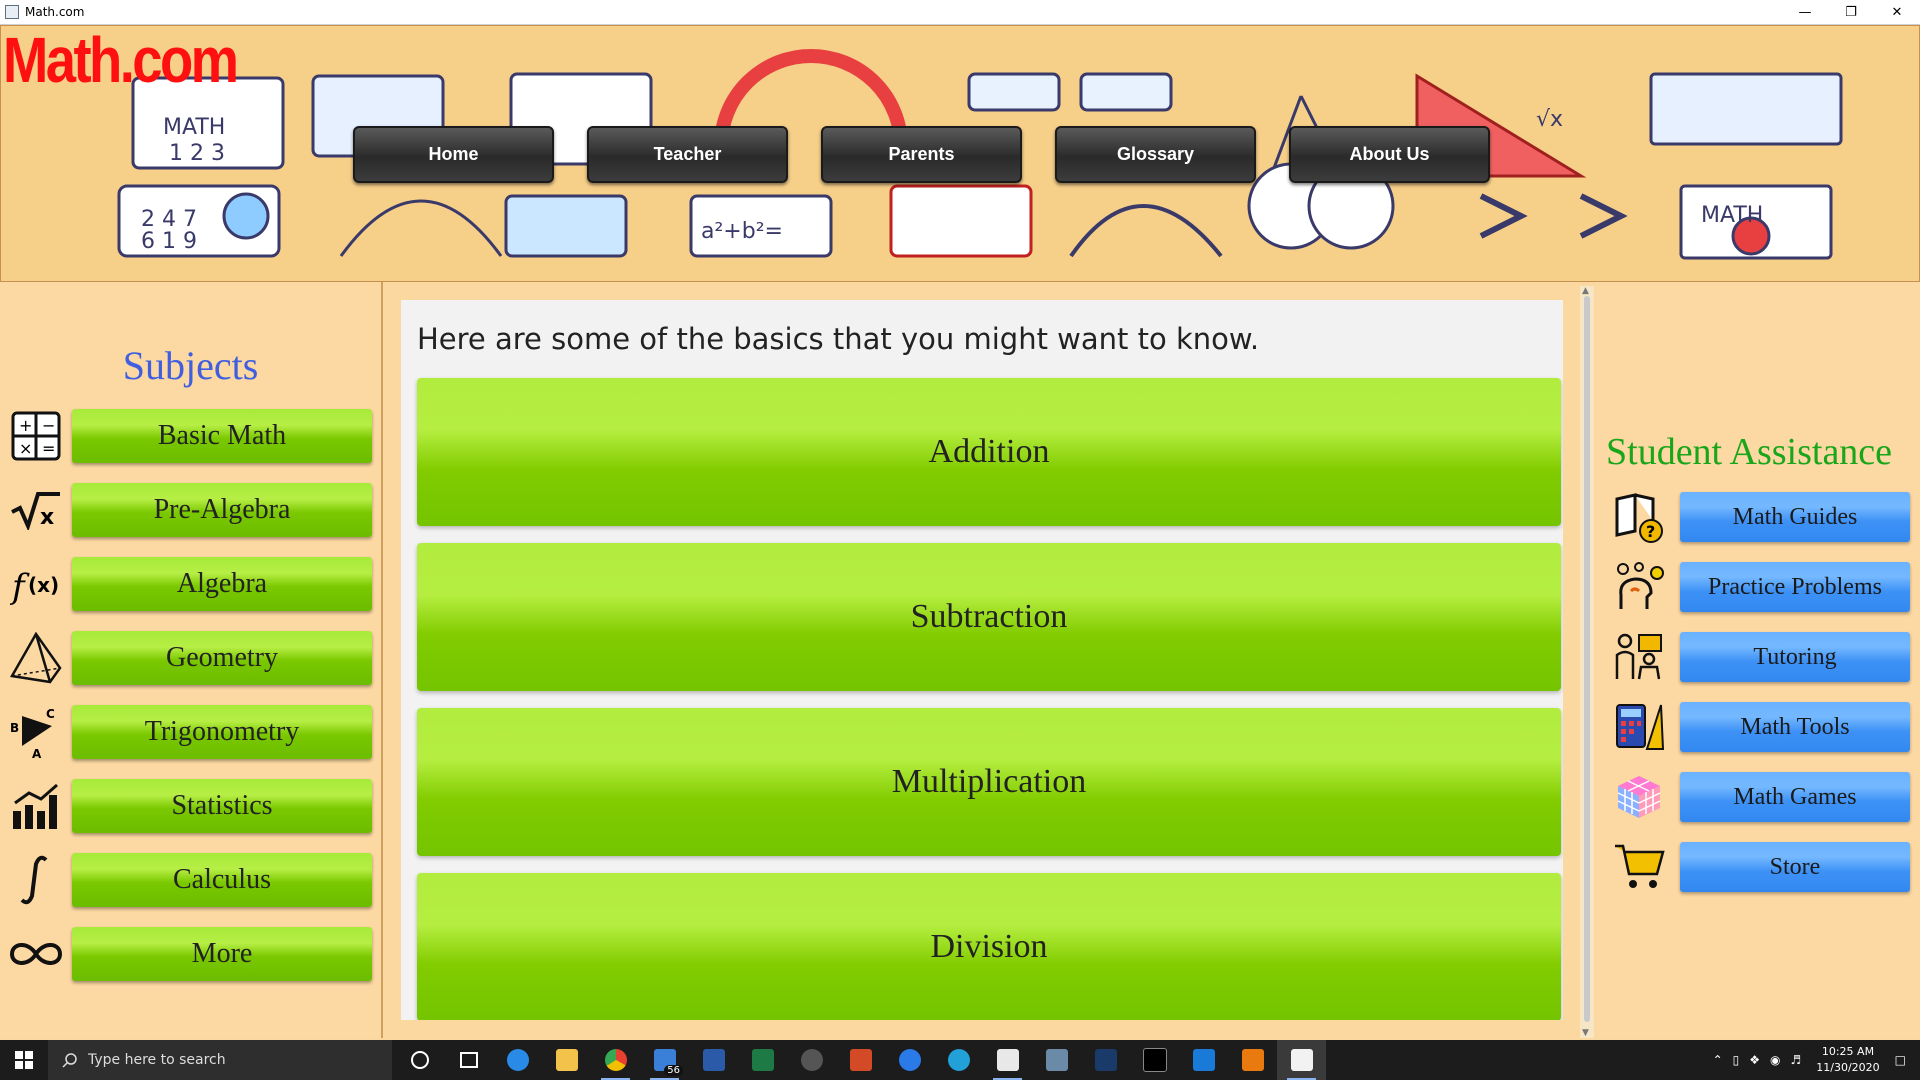 The image size is (1920, 1080). What do you see at coordinates (1587, 659) in the screenshot?
I see `scrollbar-thumb` at bounding box center [1587, 659].